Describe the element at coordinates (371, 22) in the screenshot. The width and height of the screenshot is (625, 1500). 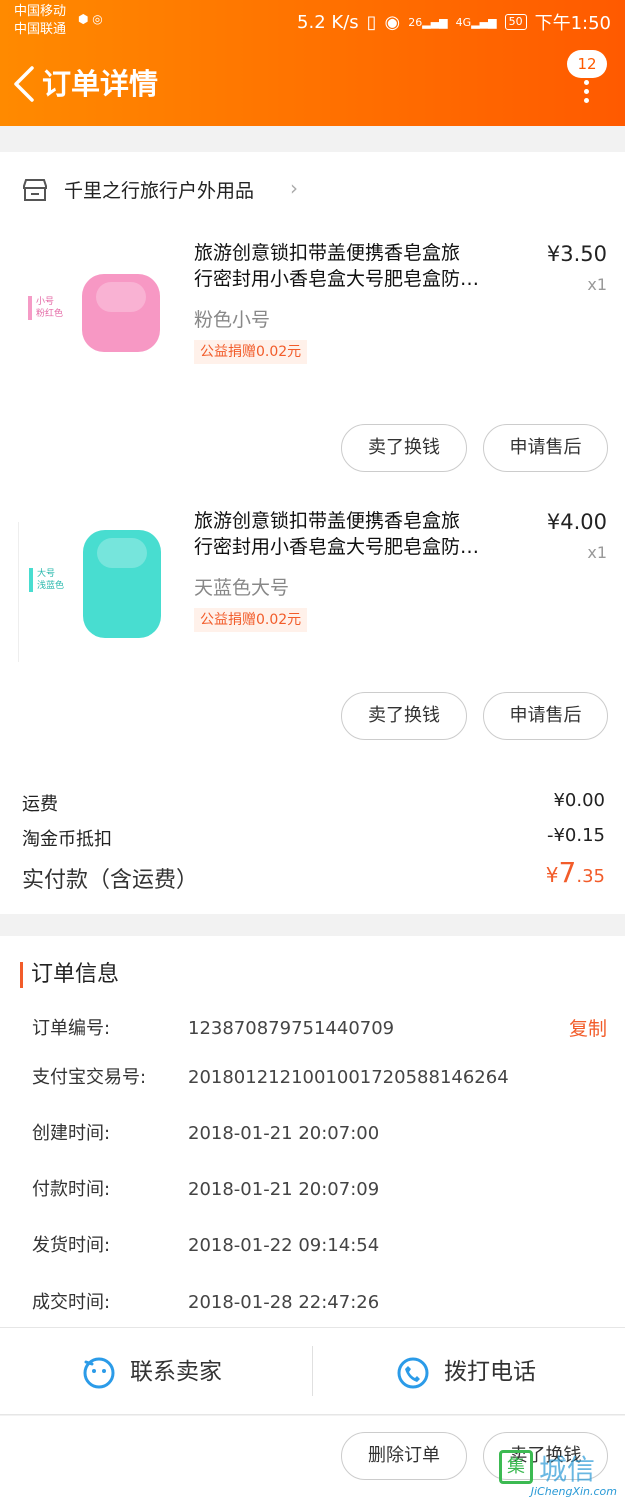
I see `vibrate-icon: ▯` at that location.